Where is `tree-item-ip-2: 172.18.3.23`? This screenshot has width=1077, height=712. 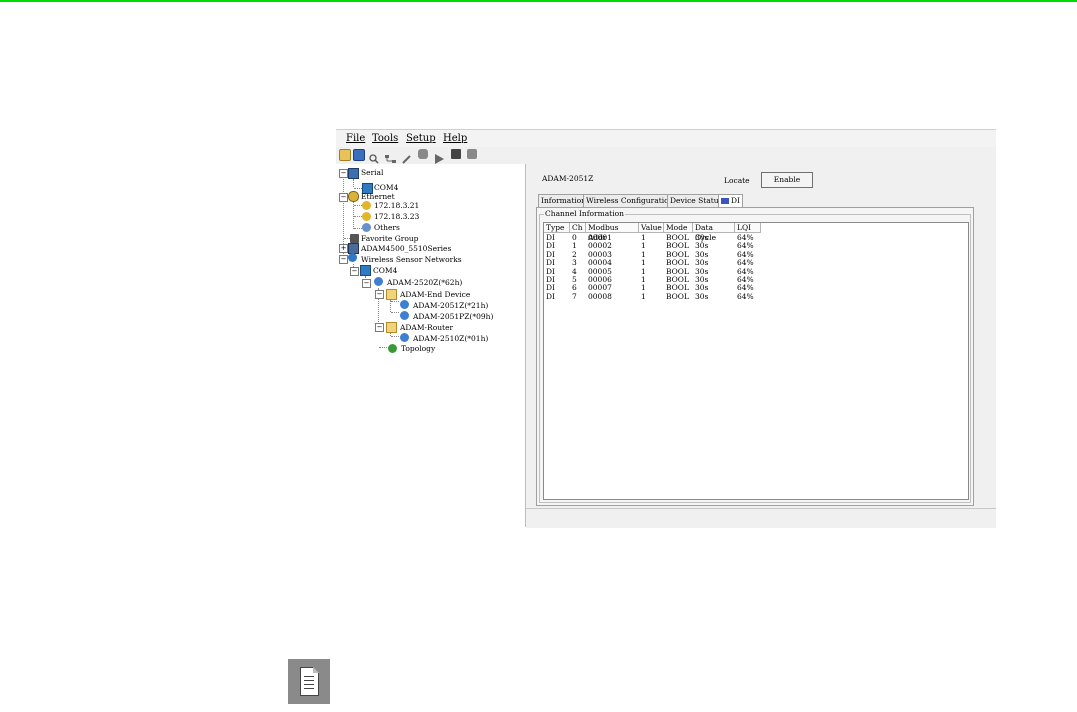
tree-item-ip-2: 172.18.3.23 is located at coordinates (396, 216).